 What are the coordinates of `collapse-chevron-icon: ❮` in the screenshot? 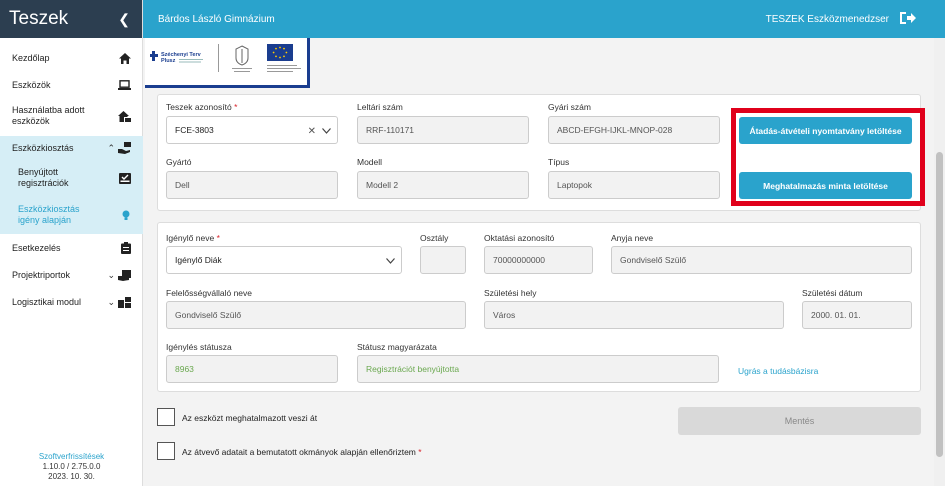 It's located at (124, 19).